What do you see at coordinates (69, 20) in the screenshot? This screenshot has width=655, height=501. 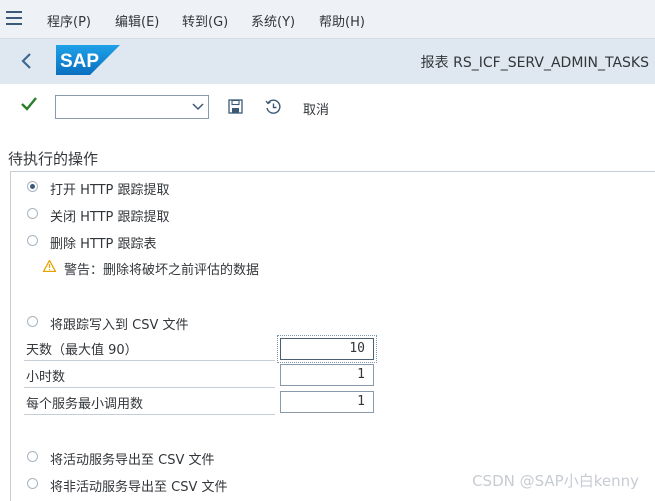 I see `menu-item-program: 程序(P)` at bounding box center [69, 20].